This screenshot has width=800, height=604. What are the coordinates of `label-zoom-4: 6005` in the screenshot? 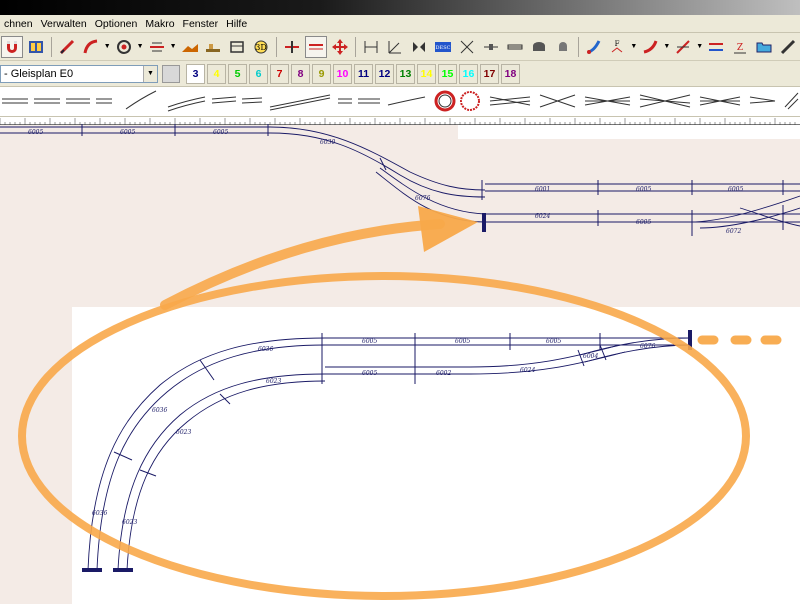 It's located at (553, 341).